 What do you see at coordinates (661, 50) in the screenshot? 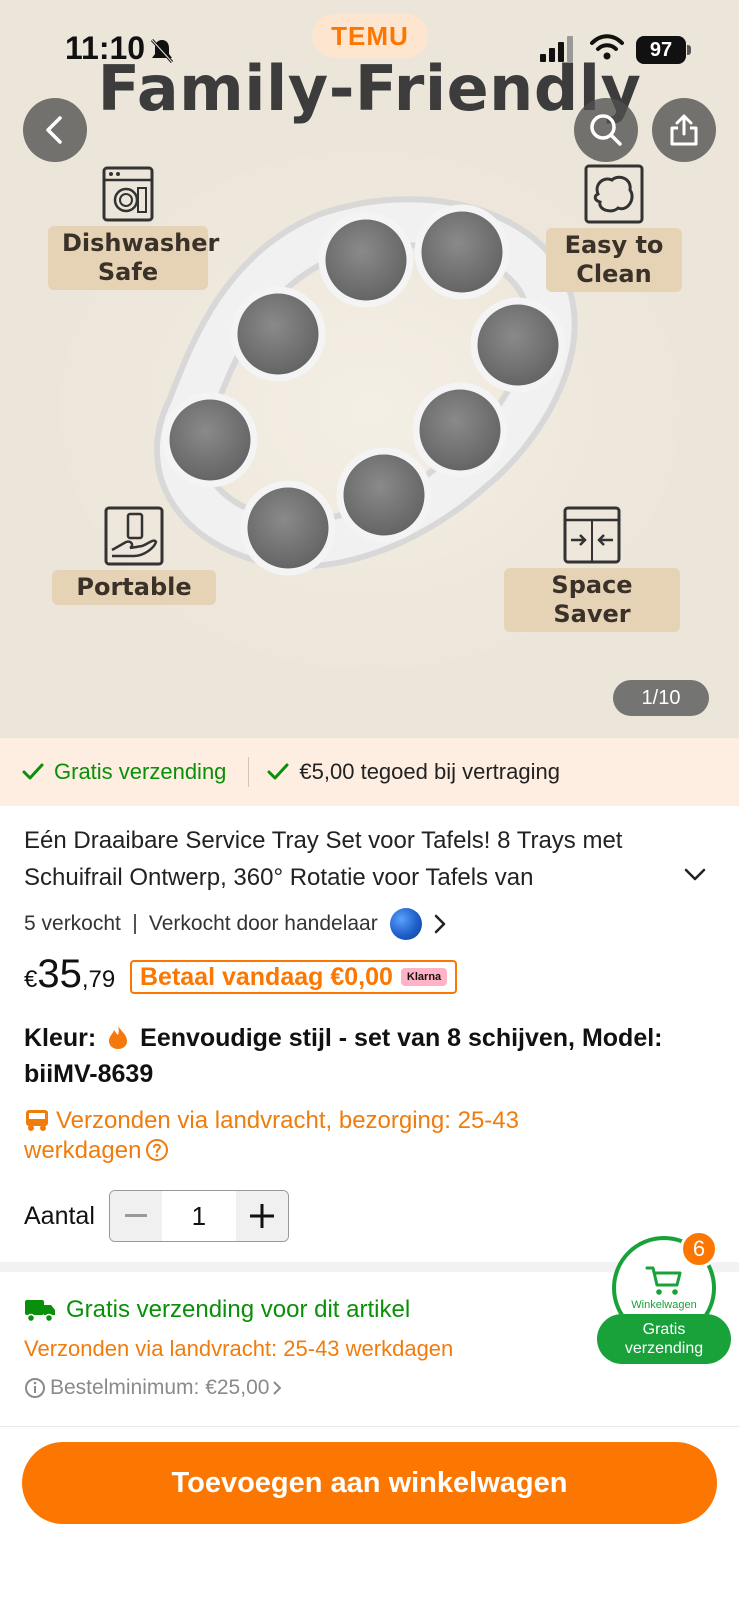
I see `battery-indicator: 97` at bounding box center [661, 50].